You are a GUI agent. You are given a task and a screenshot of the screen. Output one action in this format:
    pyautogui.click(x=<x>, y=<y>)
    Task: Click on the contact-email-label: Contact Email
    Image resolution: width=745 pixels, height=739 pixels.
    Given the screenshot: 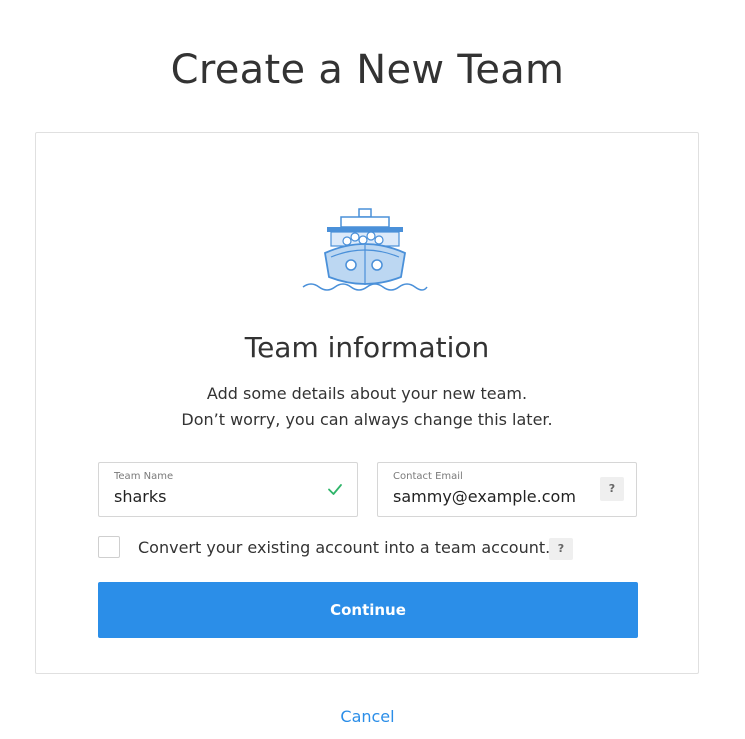 What is the action you would take?
    pyautogui.click(x=428, y=476)
    